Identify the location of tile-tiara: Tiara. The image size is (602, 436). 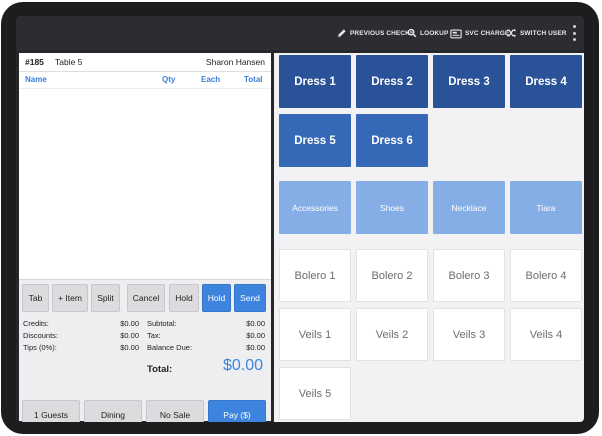
(546, 207).